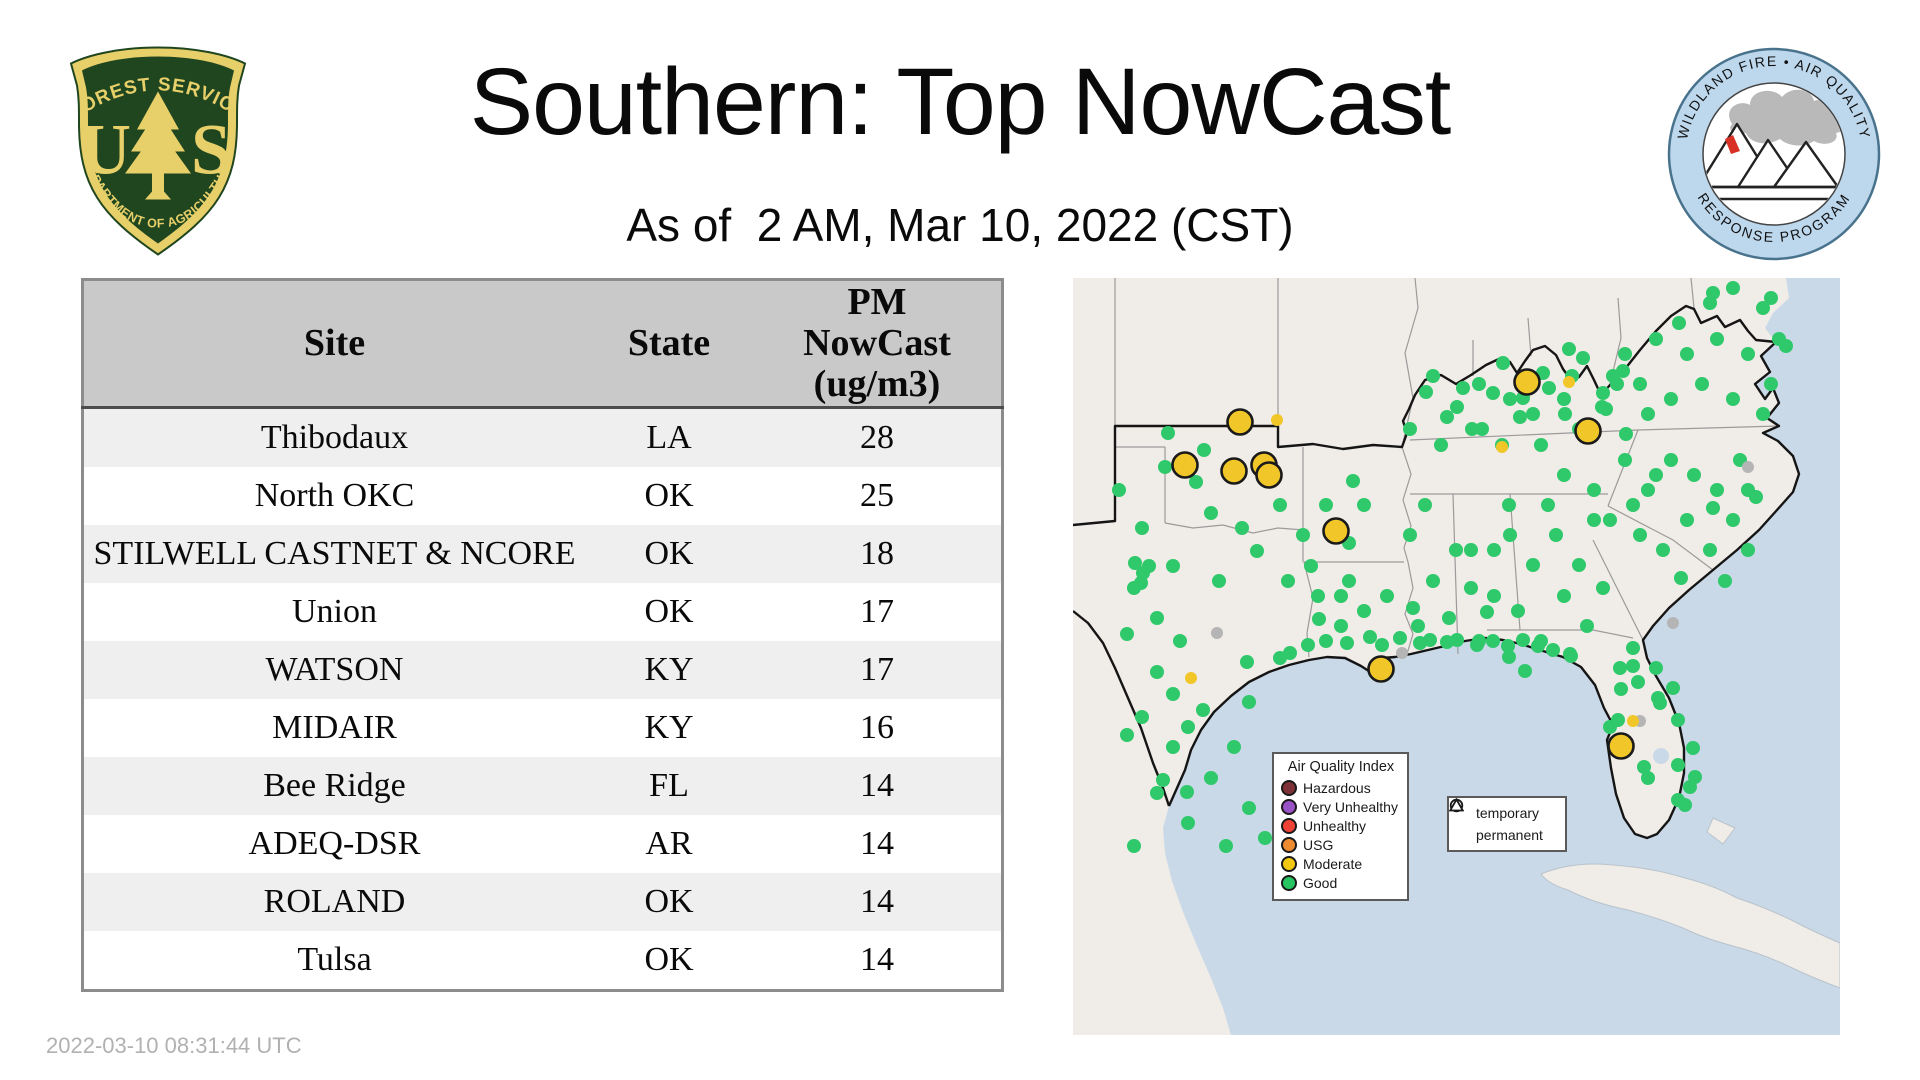  I want to click on aqi-legend-label: USG, so click(1318, 844).